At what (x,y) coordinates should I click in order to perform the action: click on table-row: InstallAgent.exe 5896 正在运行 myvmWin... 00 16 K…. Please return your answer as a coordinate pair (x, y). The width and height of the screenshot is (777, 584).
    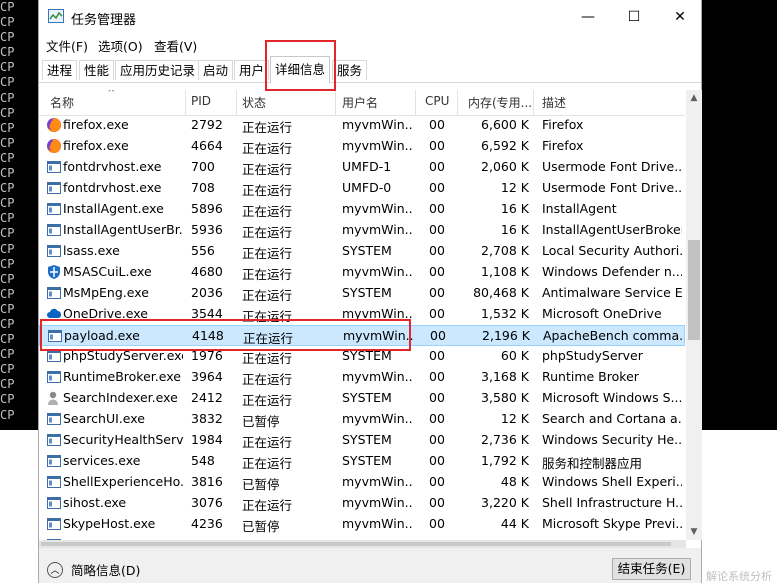
    Looking at the image, I should click on (362, 209).